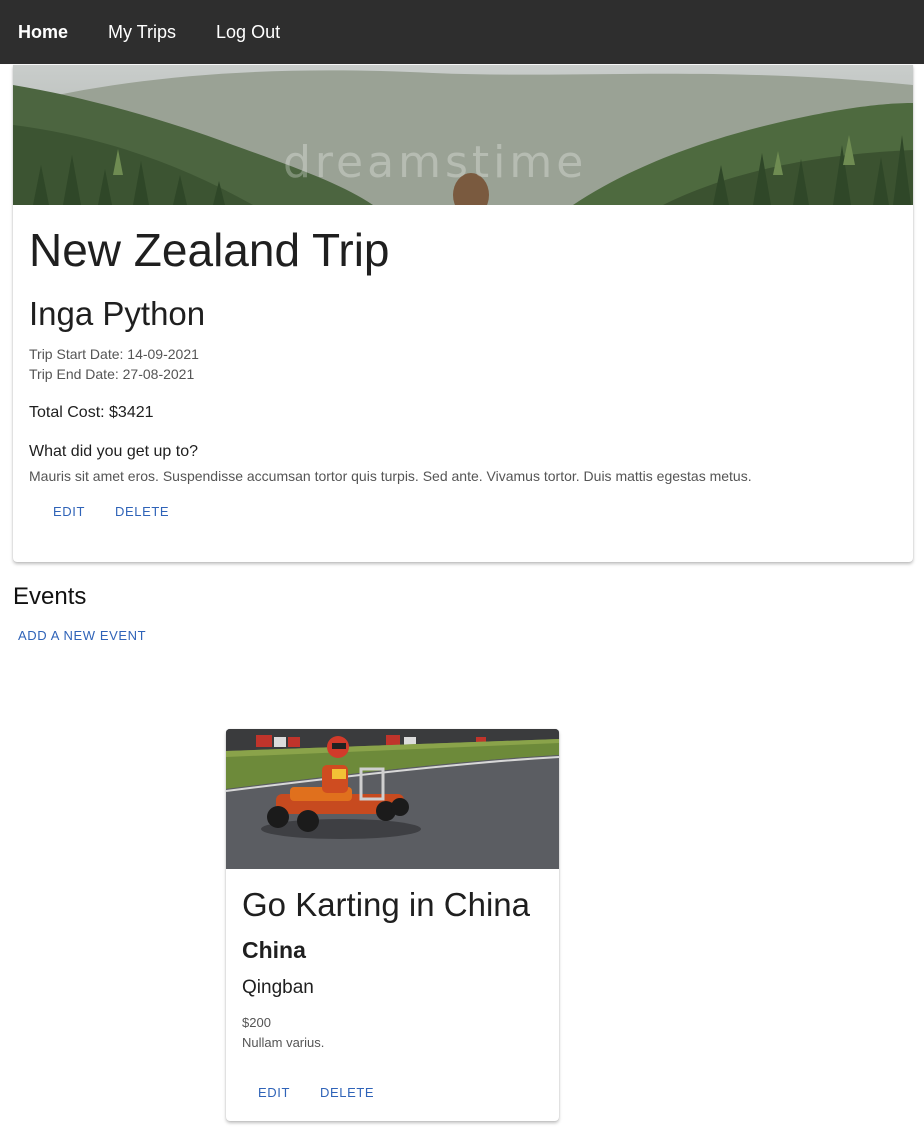 This screenshot has width=924, height=1138. I want to click on trip-owner-name: Inga Python, so click(117, 313).